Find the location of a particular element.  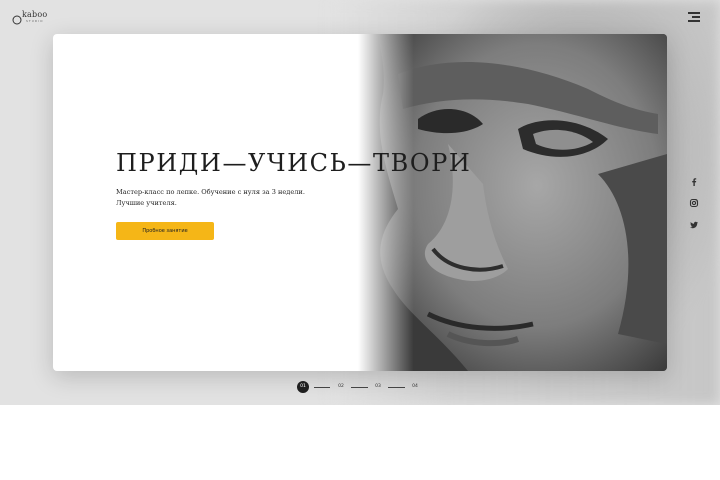

facebook-link is located at coordinates (694, 182).